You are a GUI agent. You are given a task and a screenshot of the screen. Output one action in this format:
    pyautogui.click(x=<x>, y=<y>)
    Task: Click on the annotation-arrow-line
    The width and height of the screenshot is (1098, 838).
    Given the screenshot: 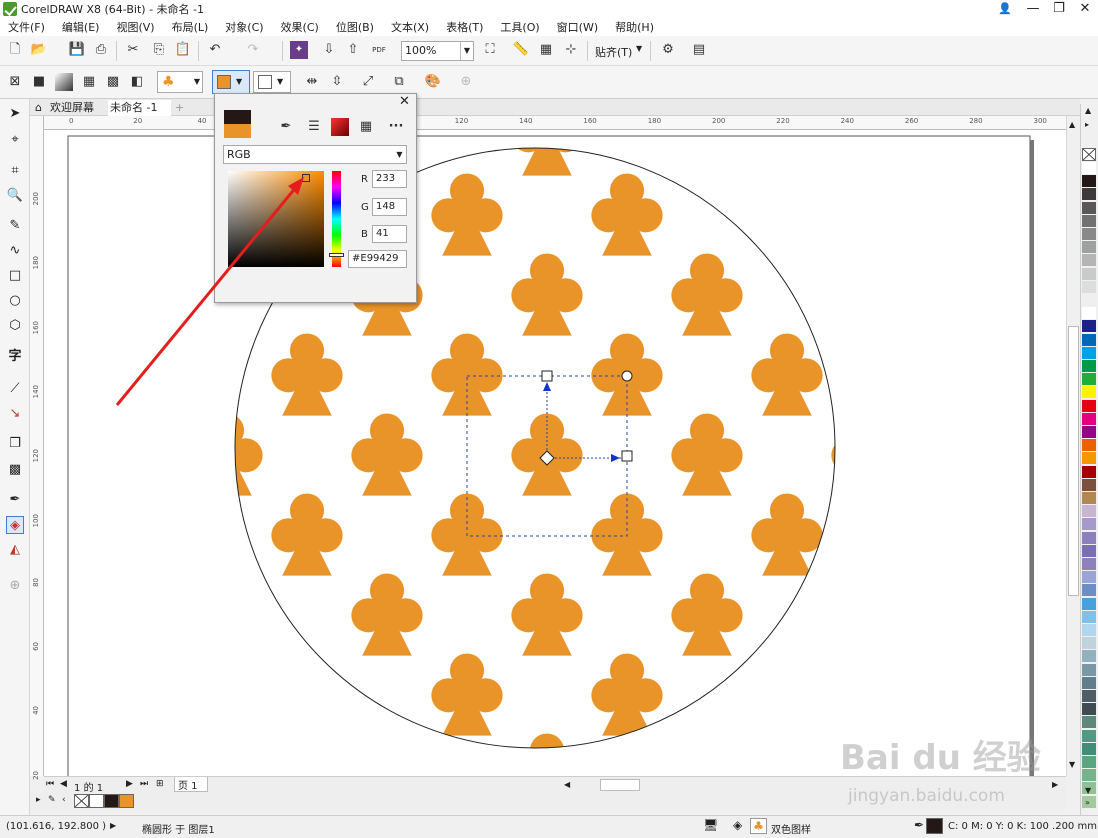 What is the action you would take?
    pyautogui.click(x=207, y=295)
    